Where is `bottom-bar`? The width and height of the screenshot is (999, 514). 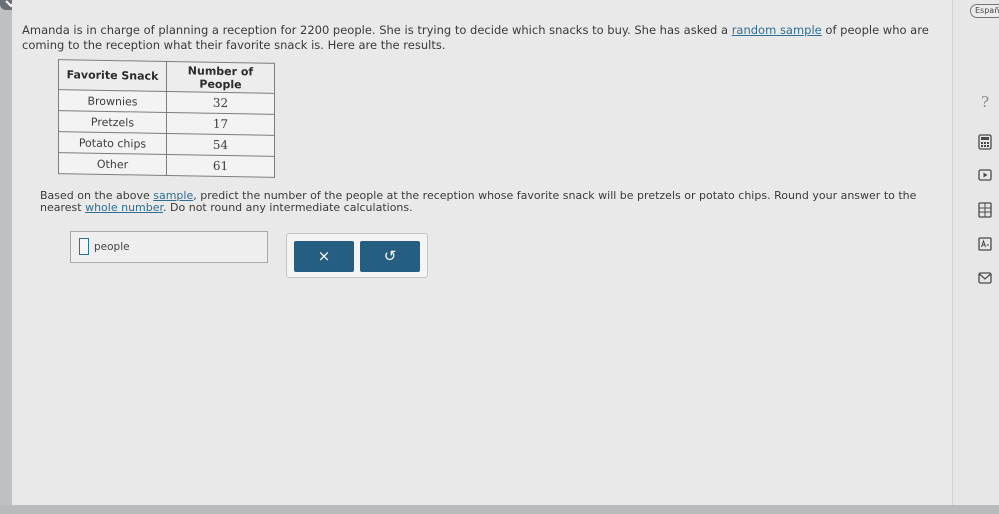 bottom-bar is located at coordinates (499, 509).